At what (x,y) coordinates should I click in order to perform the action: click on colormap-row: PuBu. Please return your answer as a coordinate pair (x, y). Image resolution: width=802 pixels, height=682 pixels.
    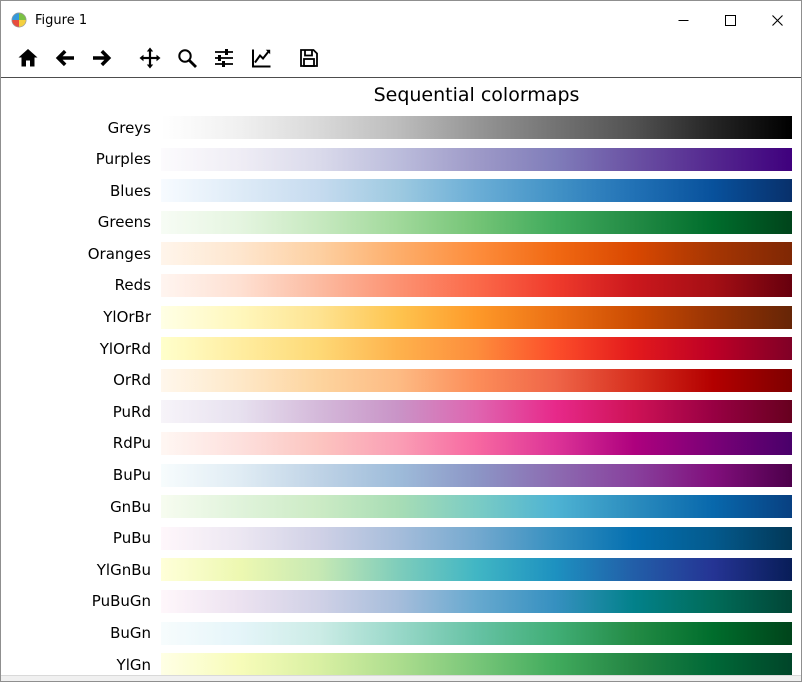
    Looking at the image, I should click on (401, 538).